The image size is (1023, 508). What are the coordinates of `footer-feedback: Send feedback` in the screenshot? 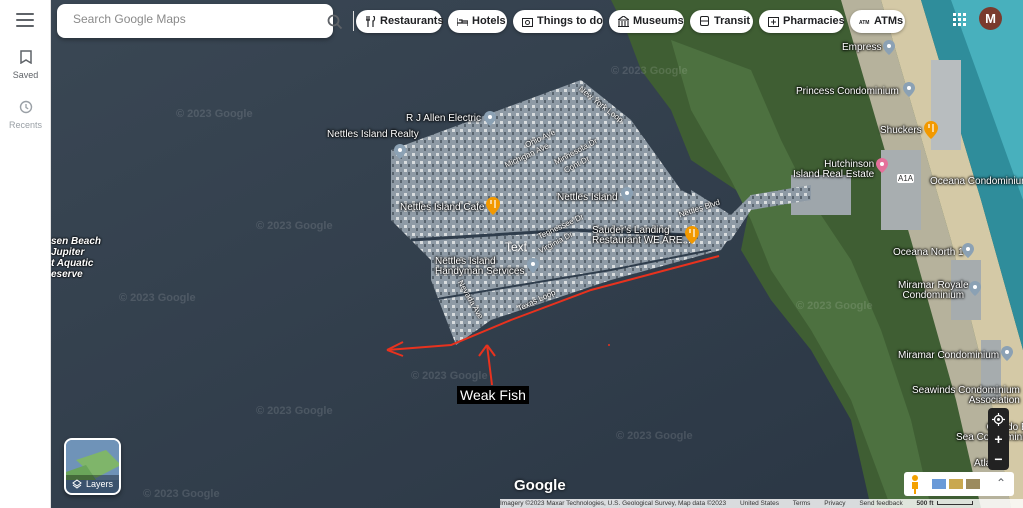 It's located at (880, 503).